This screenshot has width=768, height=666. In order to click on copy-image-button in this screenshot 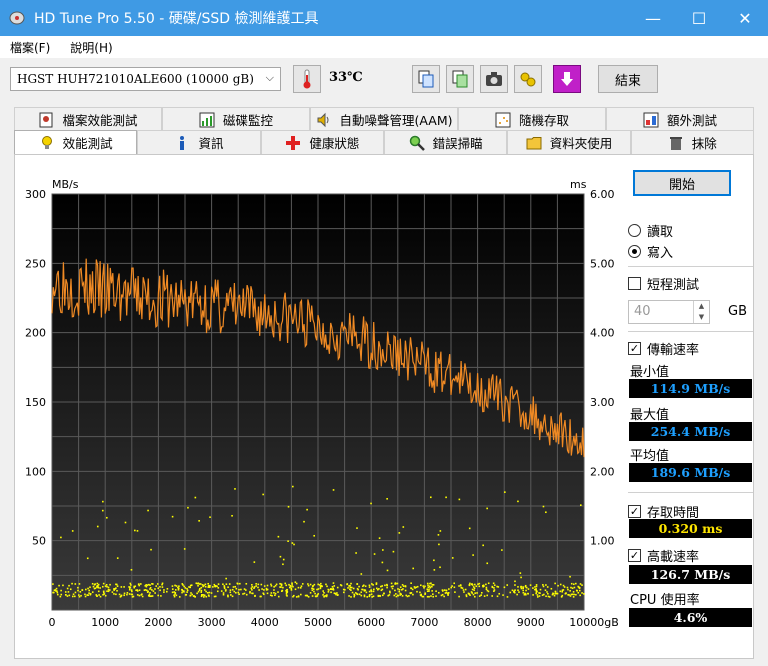, I will do `click(460, 79)`.